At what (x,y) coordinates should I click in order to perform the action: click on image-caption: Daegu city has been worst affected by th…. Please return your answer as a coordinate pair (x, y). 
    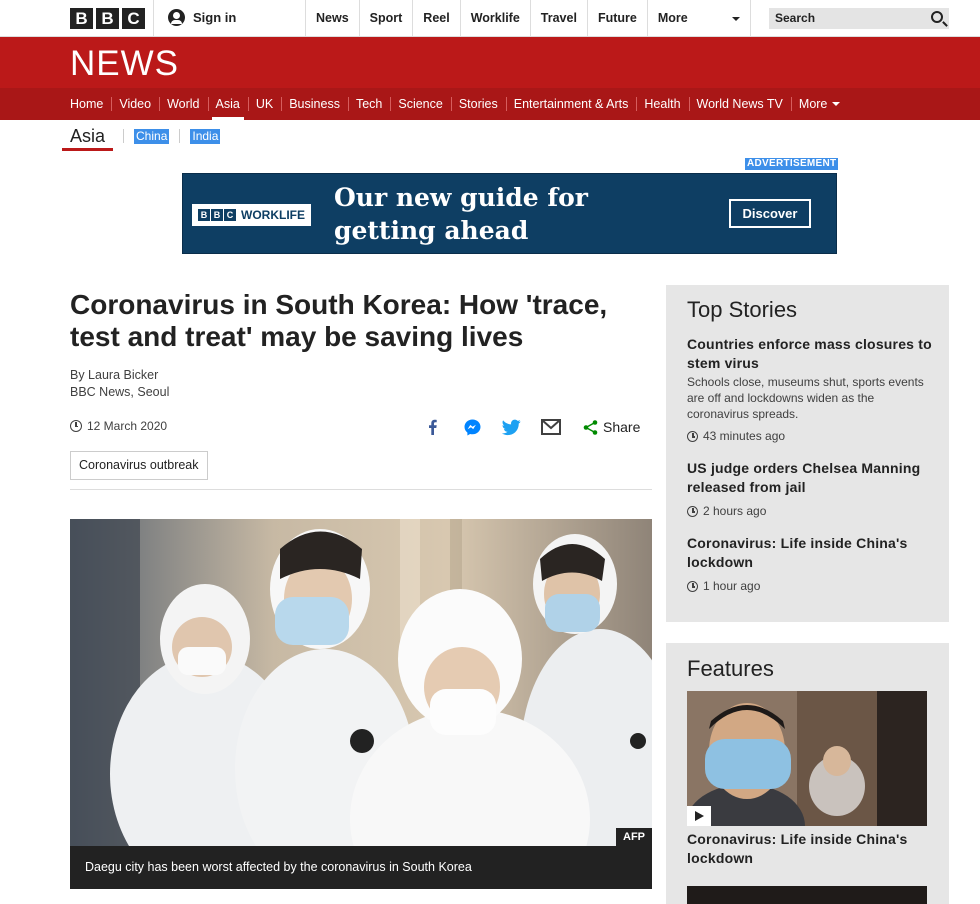
    Looking at the image, I should click on (361, 867).